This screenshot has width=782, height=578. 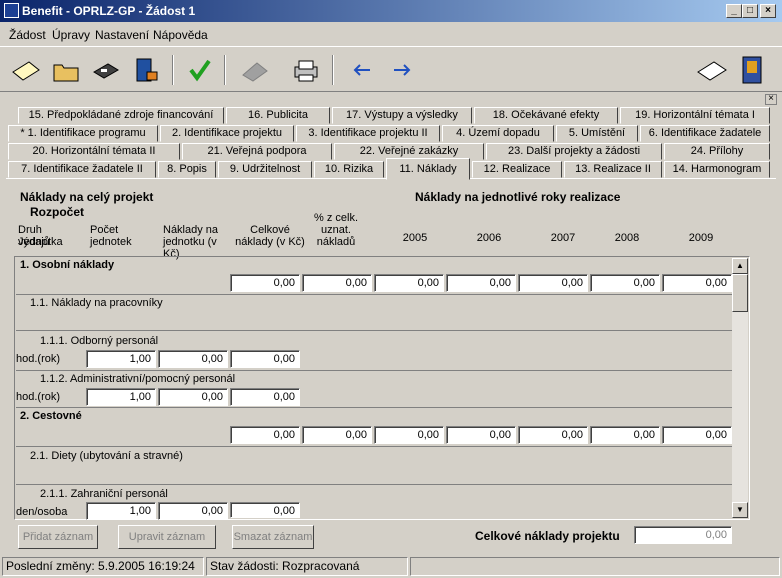 What do you see at coordinates (574, 151) in the screenshot?
I see `tab-dalsi-projekty: 23. Další projekty a žádosti` at bounding box center [574, 151].